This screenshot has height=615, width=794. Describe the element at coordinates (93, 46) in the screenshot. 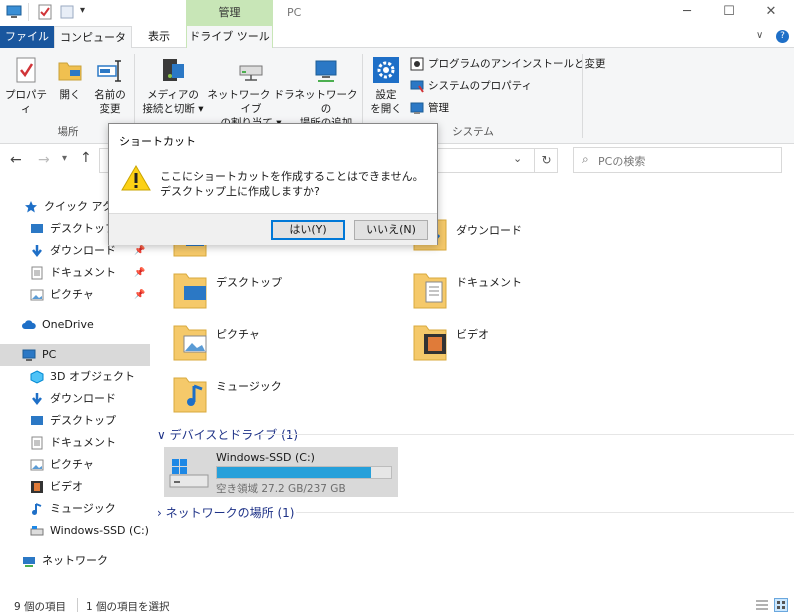

I see `tab-computer: コンピューター` at that location.